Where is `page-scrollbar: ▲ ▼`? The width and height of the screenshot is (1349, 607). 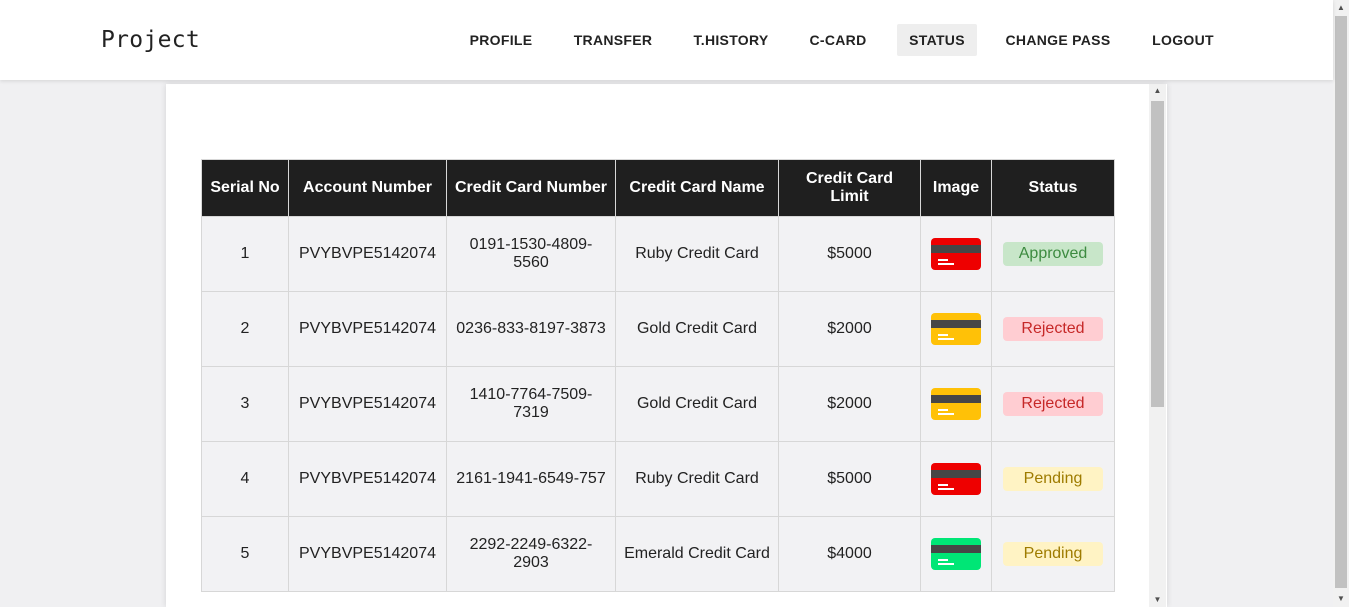 page-scrollbar: ▲ ▼ is located at coordinates (1341, 303).